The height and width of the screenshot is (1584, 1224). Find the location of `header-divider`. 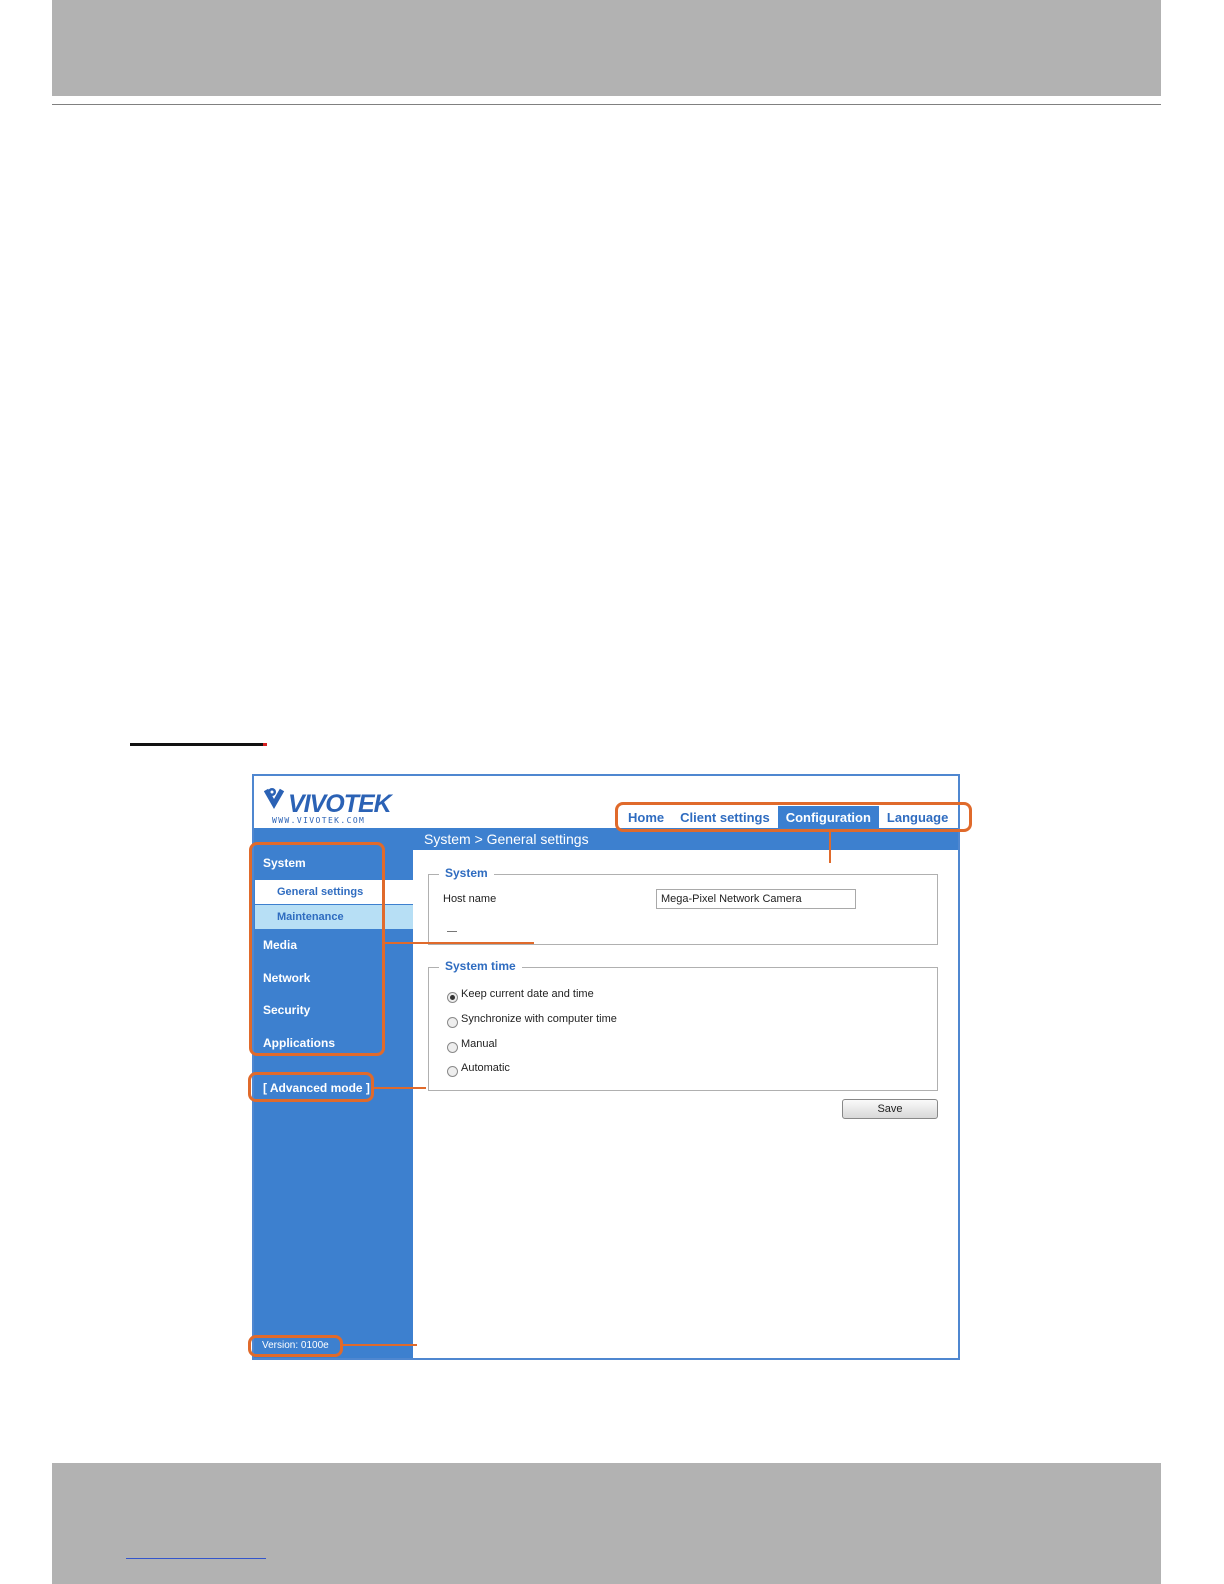

header-divider is located at coordinates (606, 104).